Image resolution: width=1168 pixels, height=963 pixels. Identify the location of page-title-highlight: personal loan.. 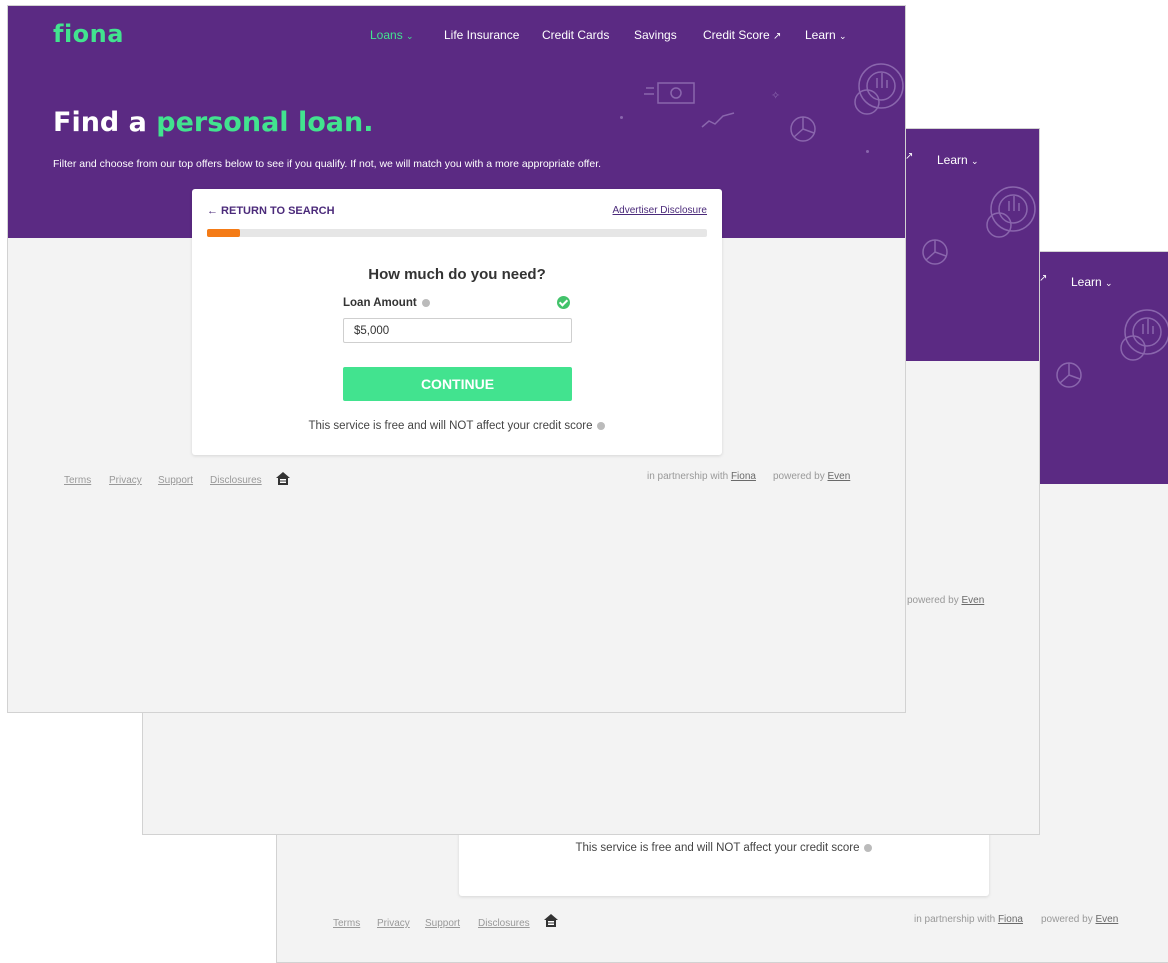
(265, 122).